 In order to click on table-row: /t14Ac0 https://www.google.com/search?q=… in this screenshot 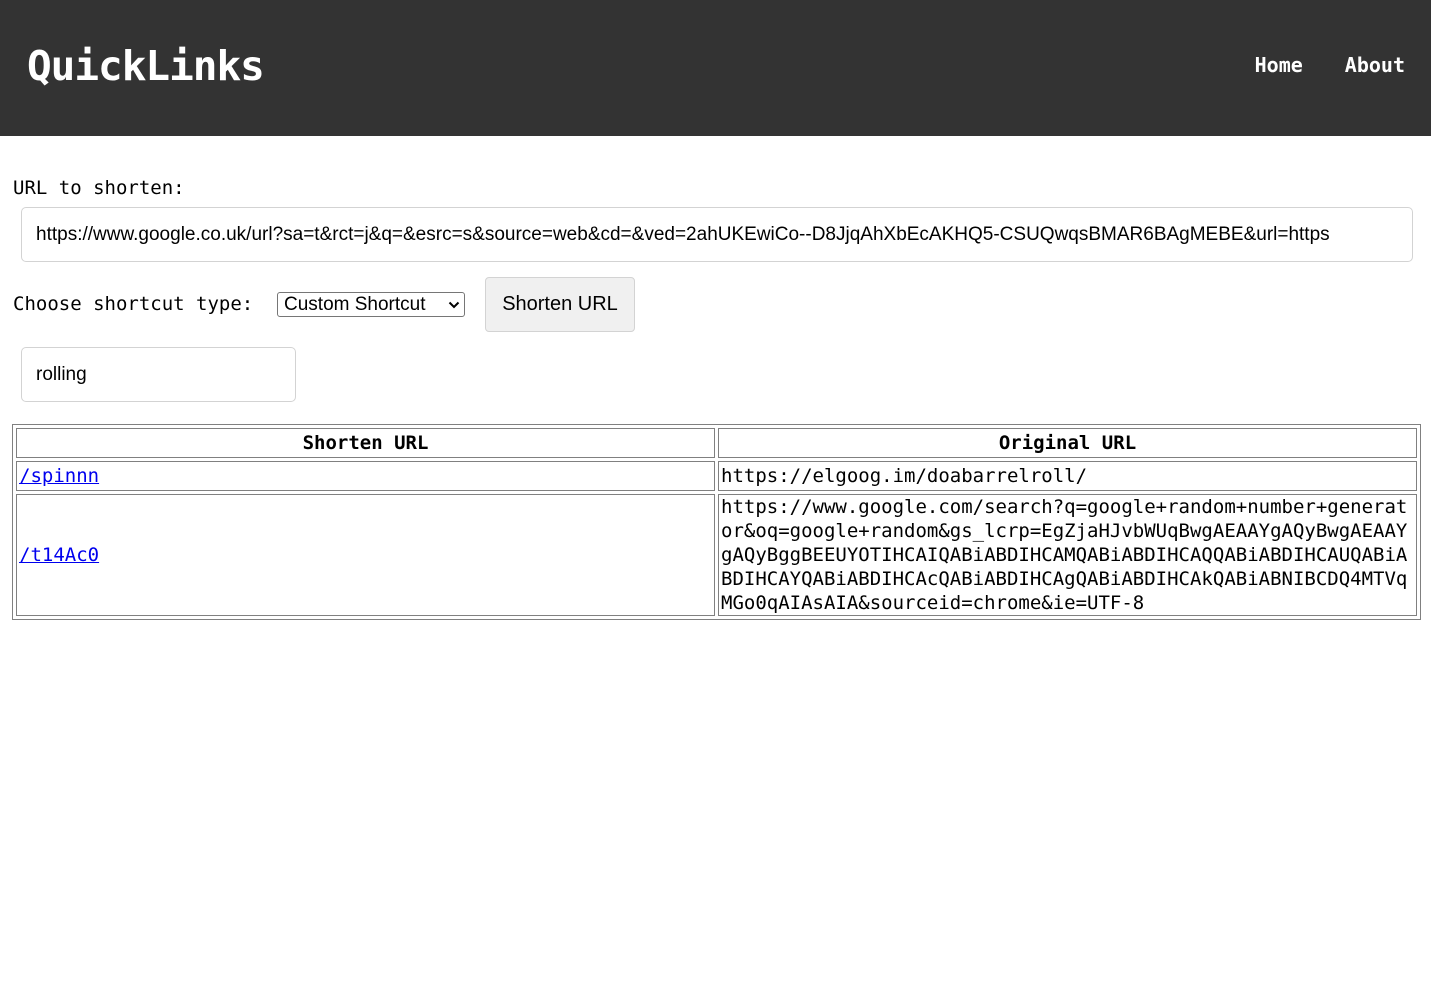, I will do `click(716, 555)`.